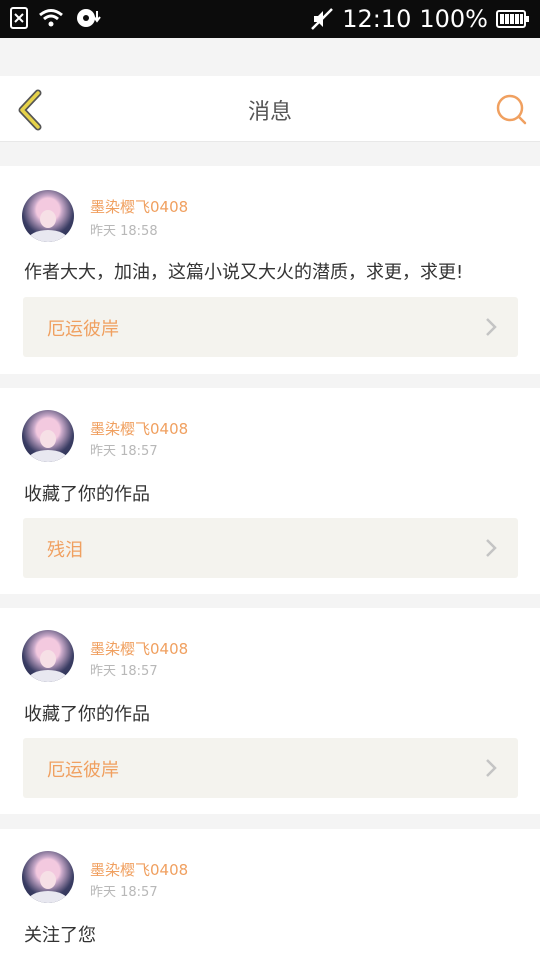 The width and height of the screenshot is (540, 969). What do you see at coordinates (124, 231) in the screenshot?
I see `message-time: 昨天 18:58` at bounding box center [124, 231].